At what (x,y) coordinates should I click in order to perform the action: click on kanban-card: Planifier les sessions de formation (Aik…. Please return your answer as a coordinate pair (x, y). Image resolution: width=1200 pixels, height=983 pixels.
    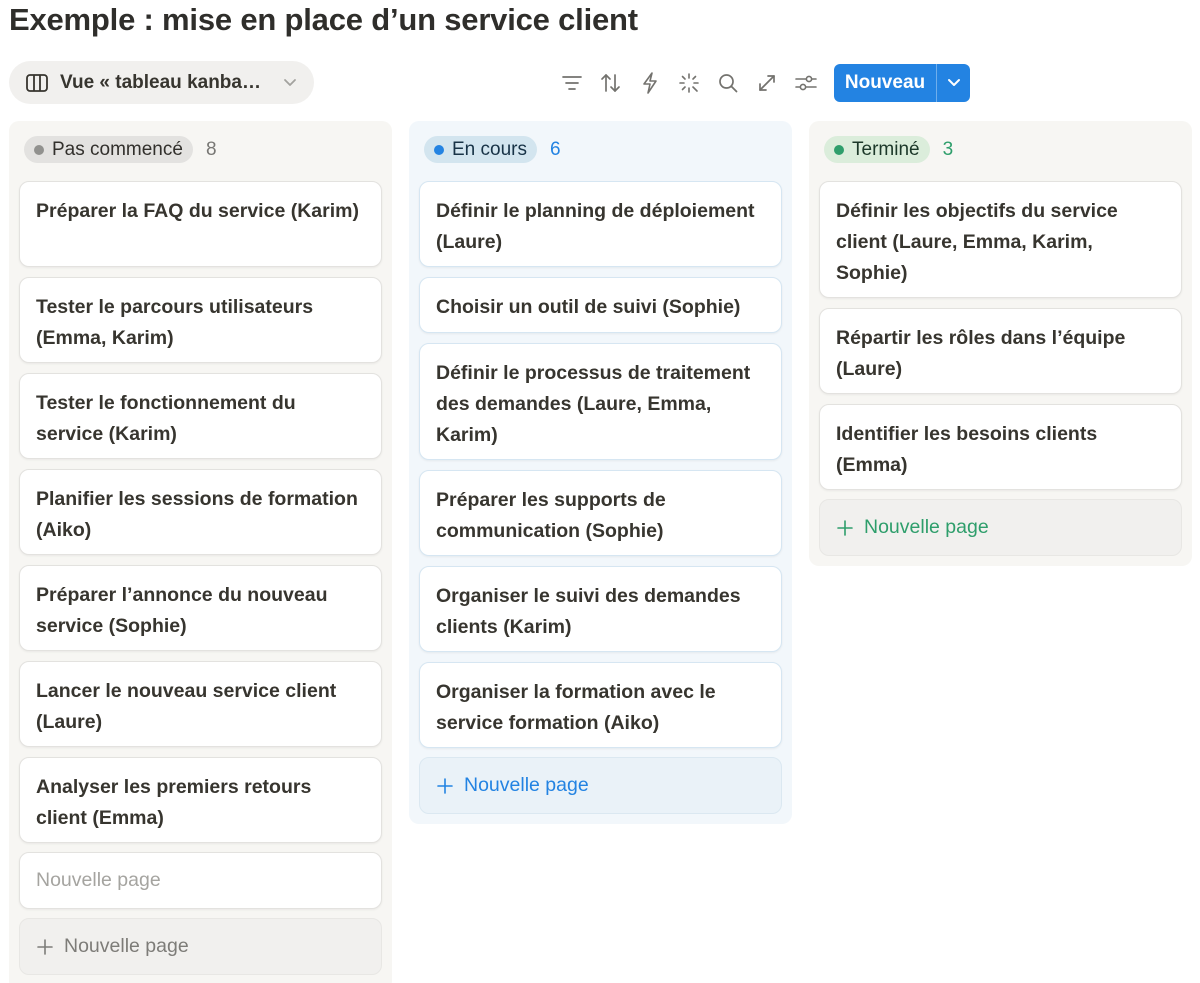
    Looking at the image, I should click on (200, 512).